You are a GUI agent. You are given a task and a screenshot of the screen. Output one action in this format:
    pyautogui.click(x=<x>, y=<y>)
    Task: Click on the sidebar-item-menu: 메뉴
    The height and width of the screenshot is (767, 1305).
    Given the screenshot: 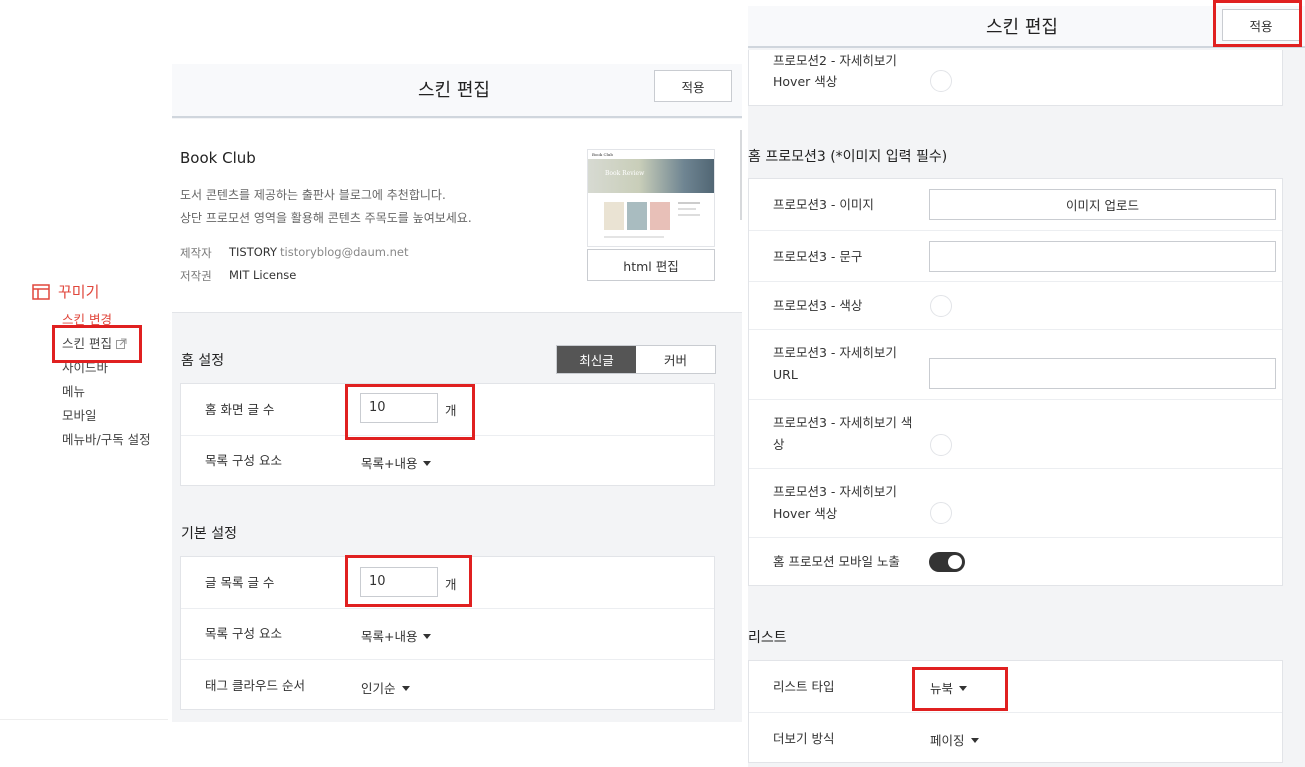 What is the action you would take?
    pyautogui.click(x=73, y=390)
    